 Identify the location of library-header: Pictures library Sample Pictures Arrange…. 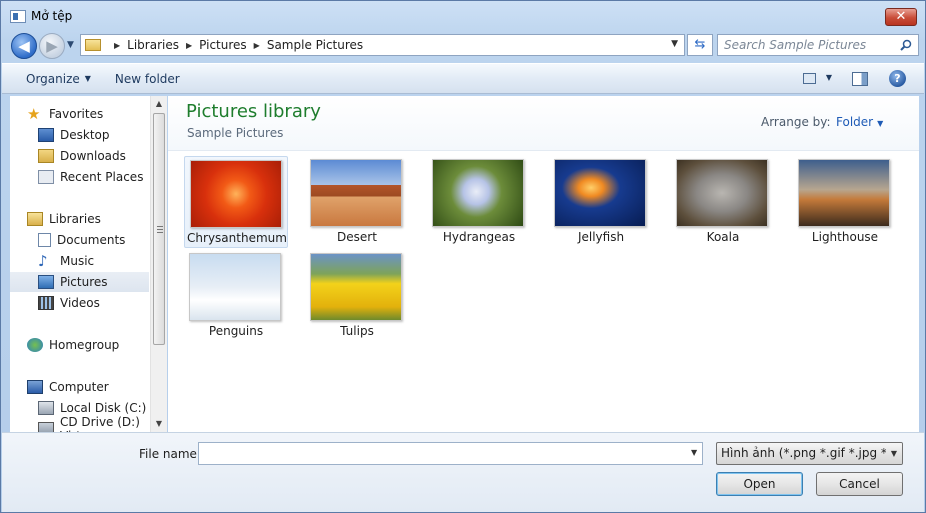
(543, 123).